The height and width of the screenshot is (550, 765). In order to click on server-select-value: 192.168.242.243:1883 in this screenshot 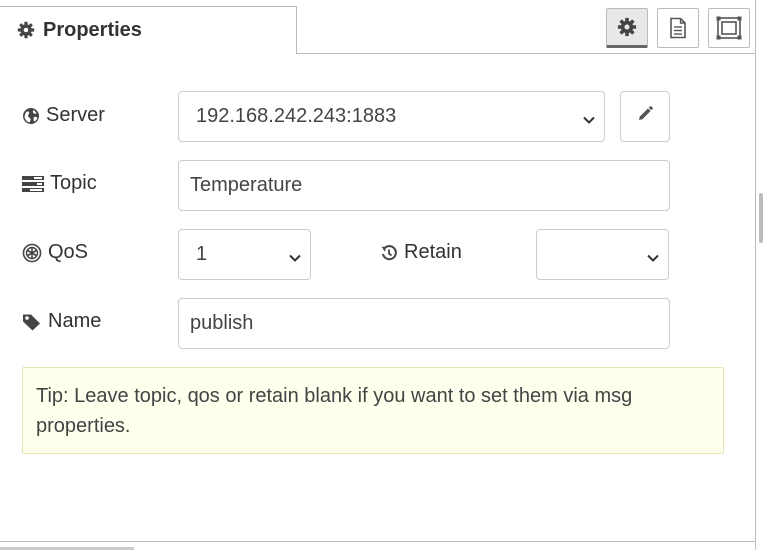, I will do `click(296, 116)`.